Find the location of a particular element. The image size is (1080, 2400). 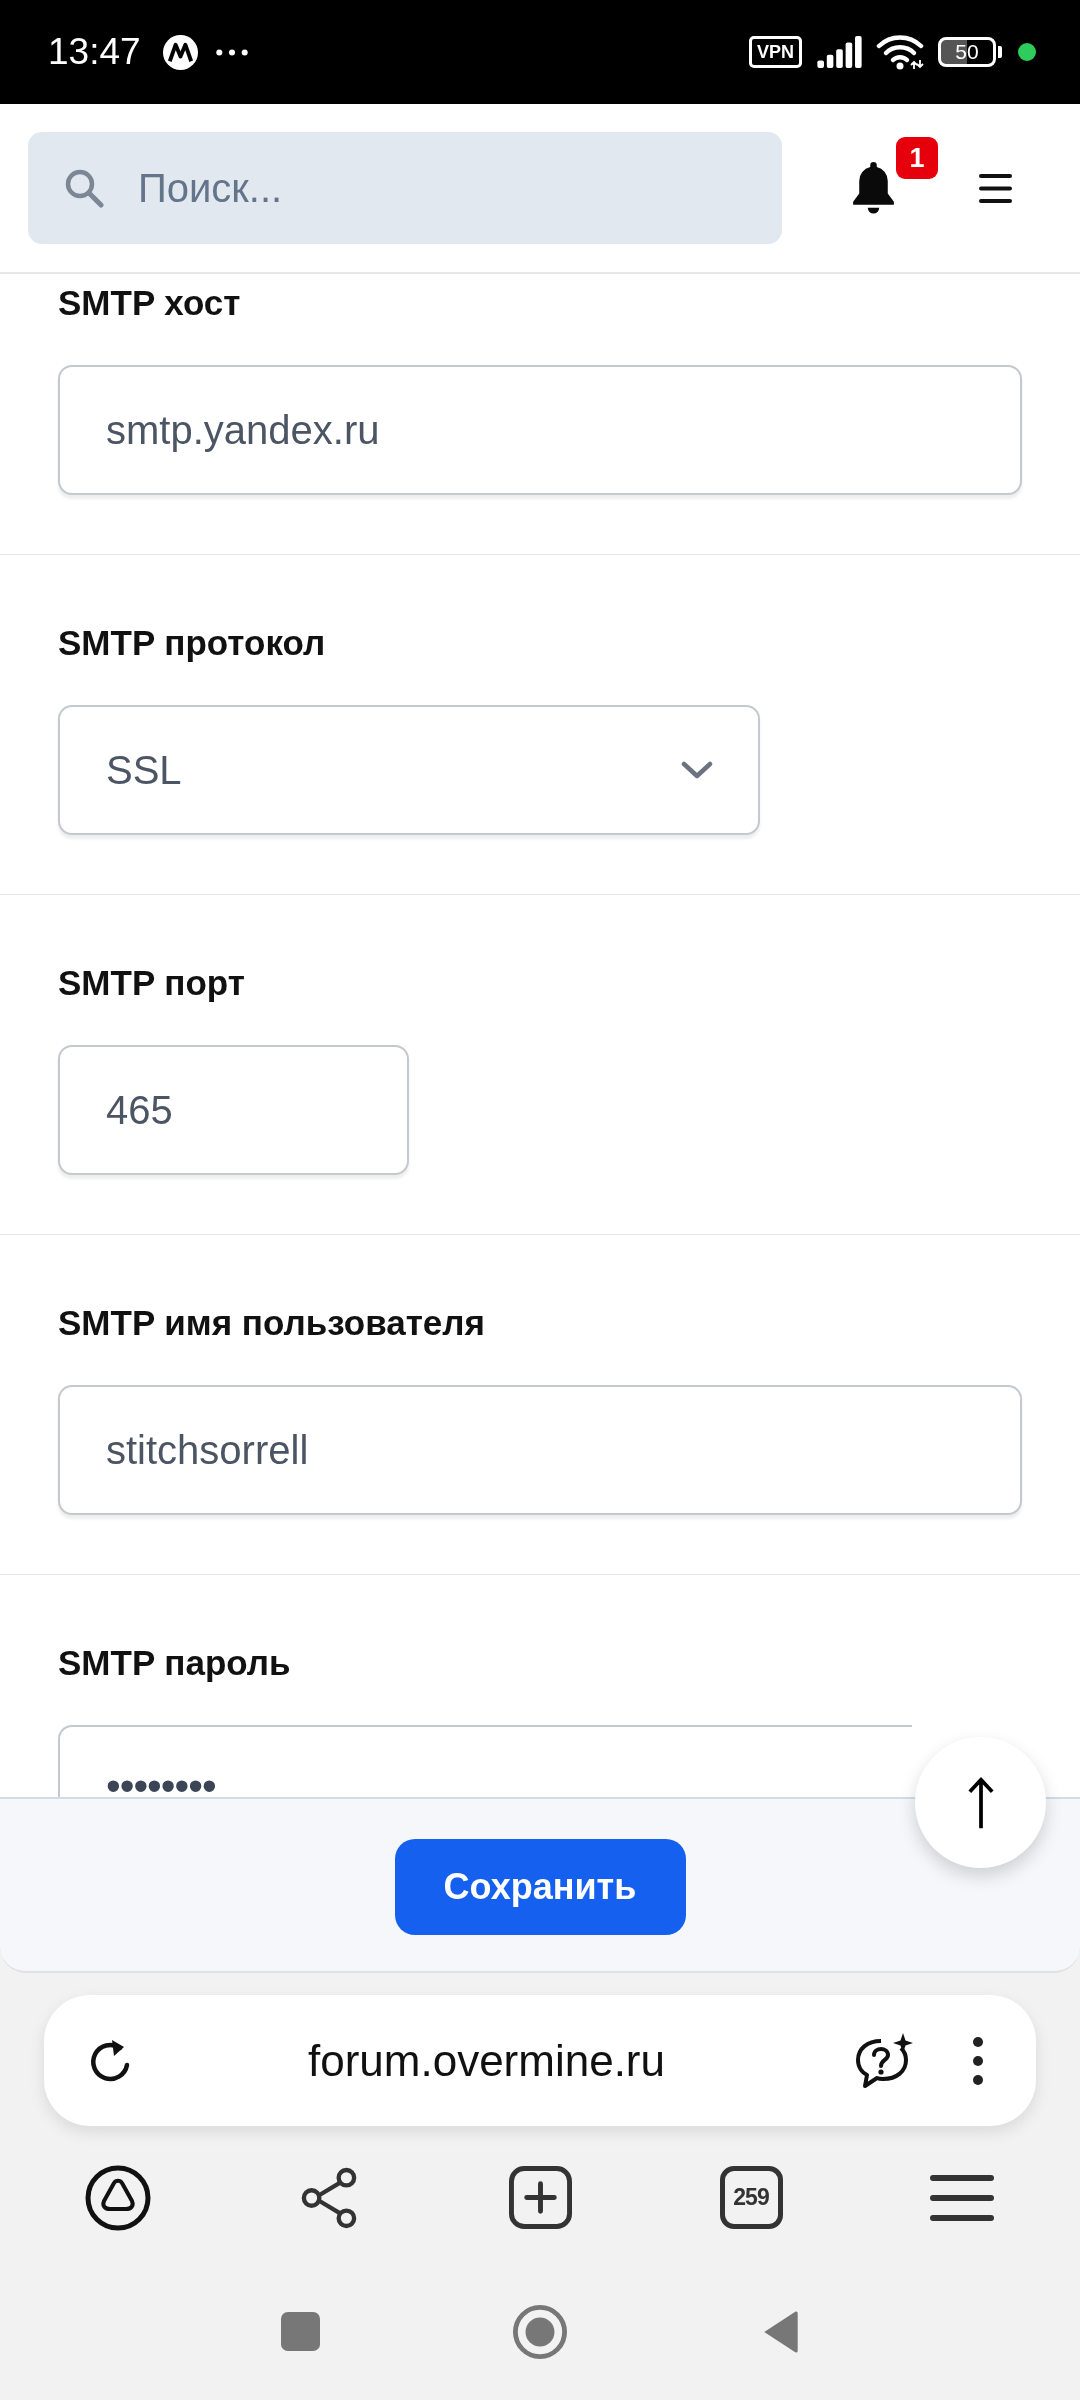

question-chat-icon is located at coordinates (885, 2060).